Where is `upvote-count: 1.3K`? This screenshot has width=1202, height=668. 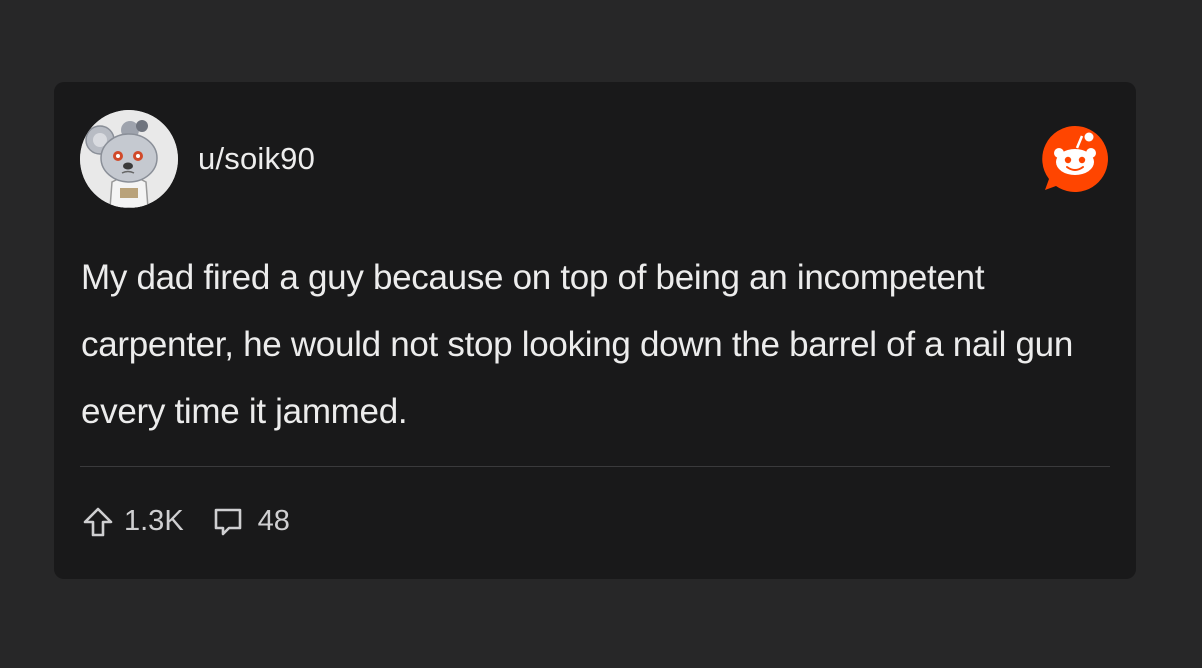 upvote-count: 1.3K is located at coordinates (154, 521).